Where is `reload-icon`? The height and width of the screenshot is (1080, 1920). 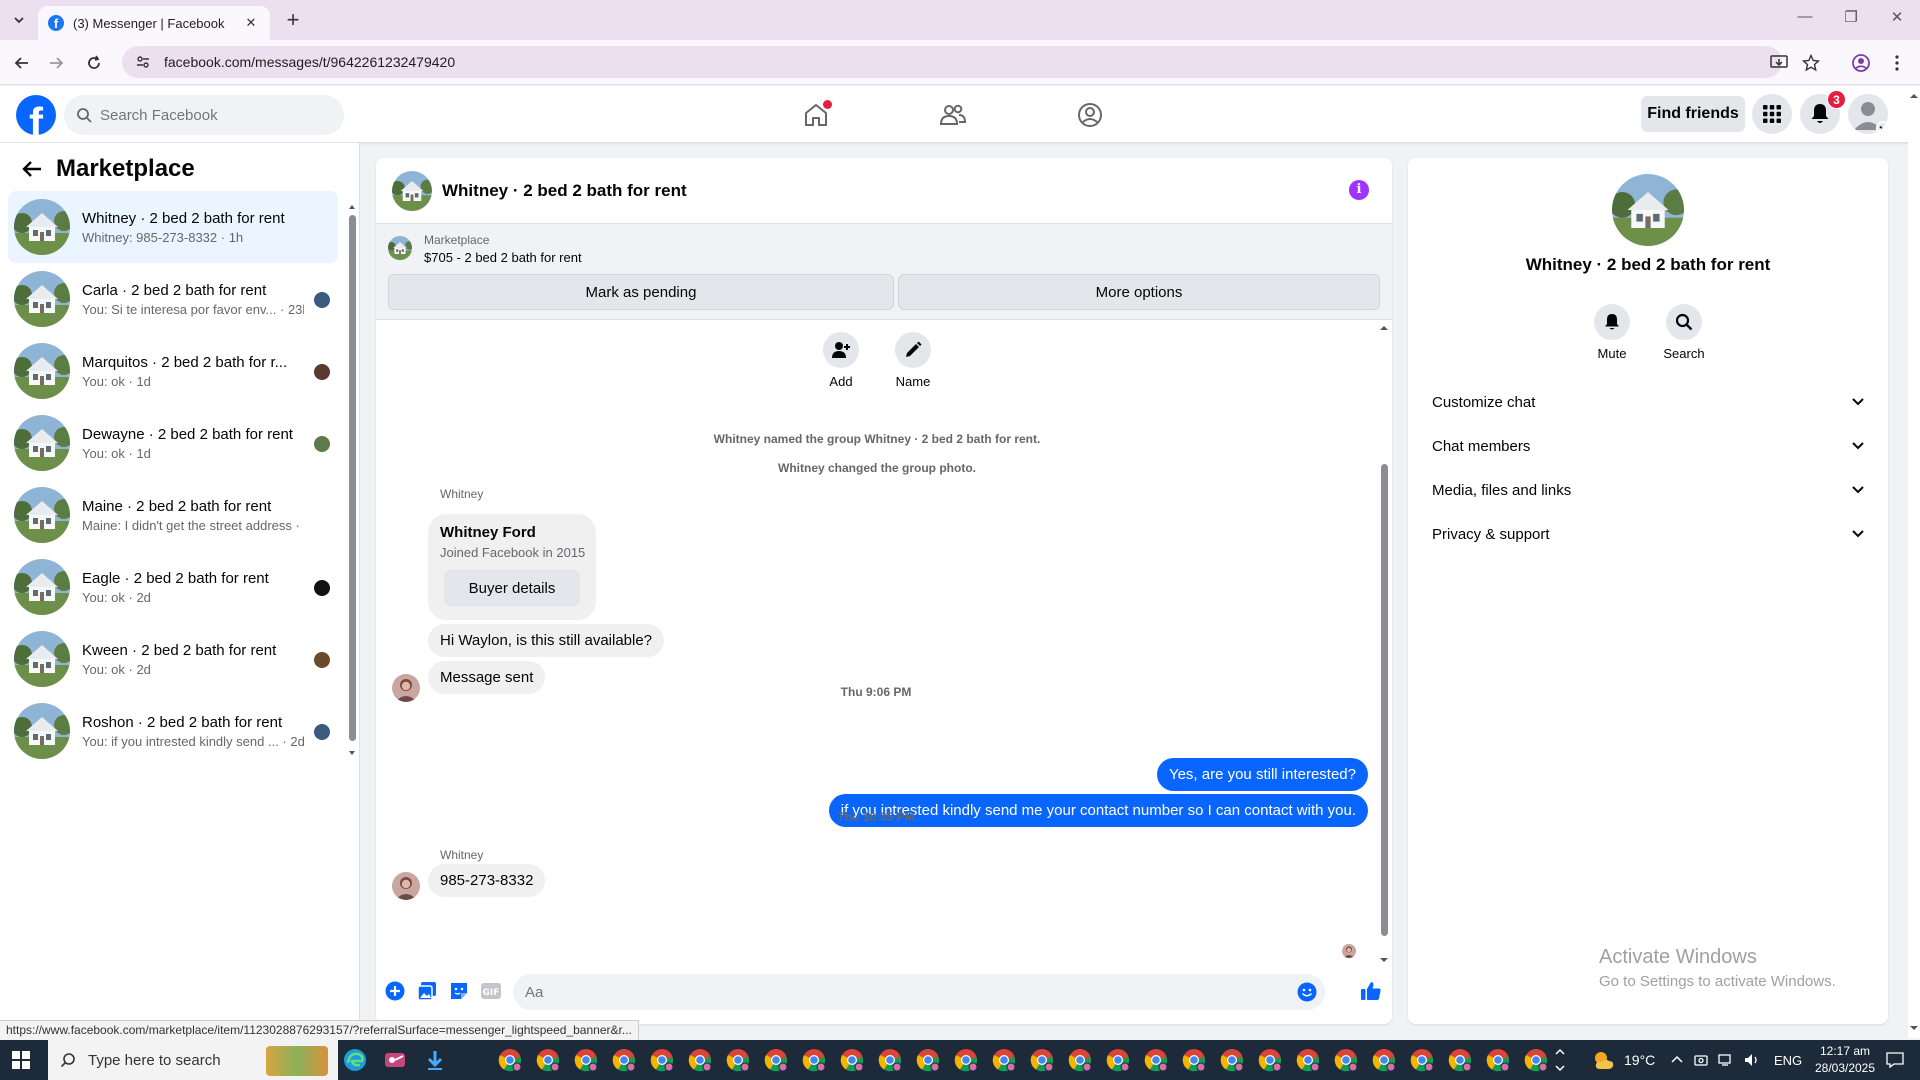
reload-icon is located at coordinates (94, 63).